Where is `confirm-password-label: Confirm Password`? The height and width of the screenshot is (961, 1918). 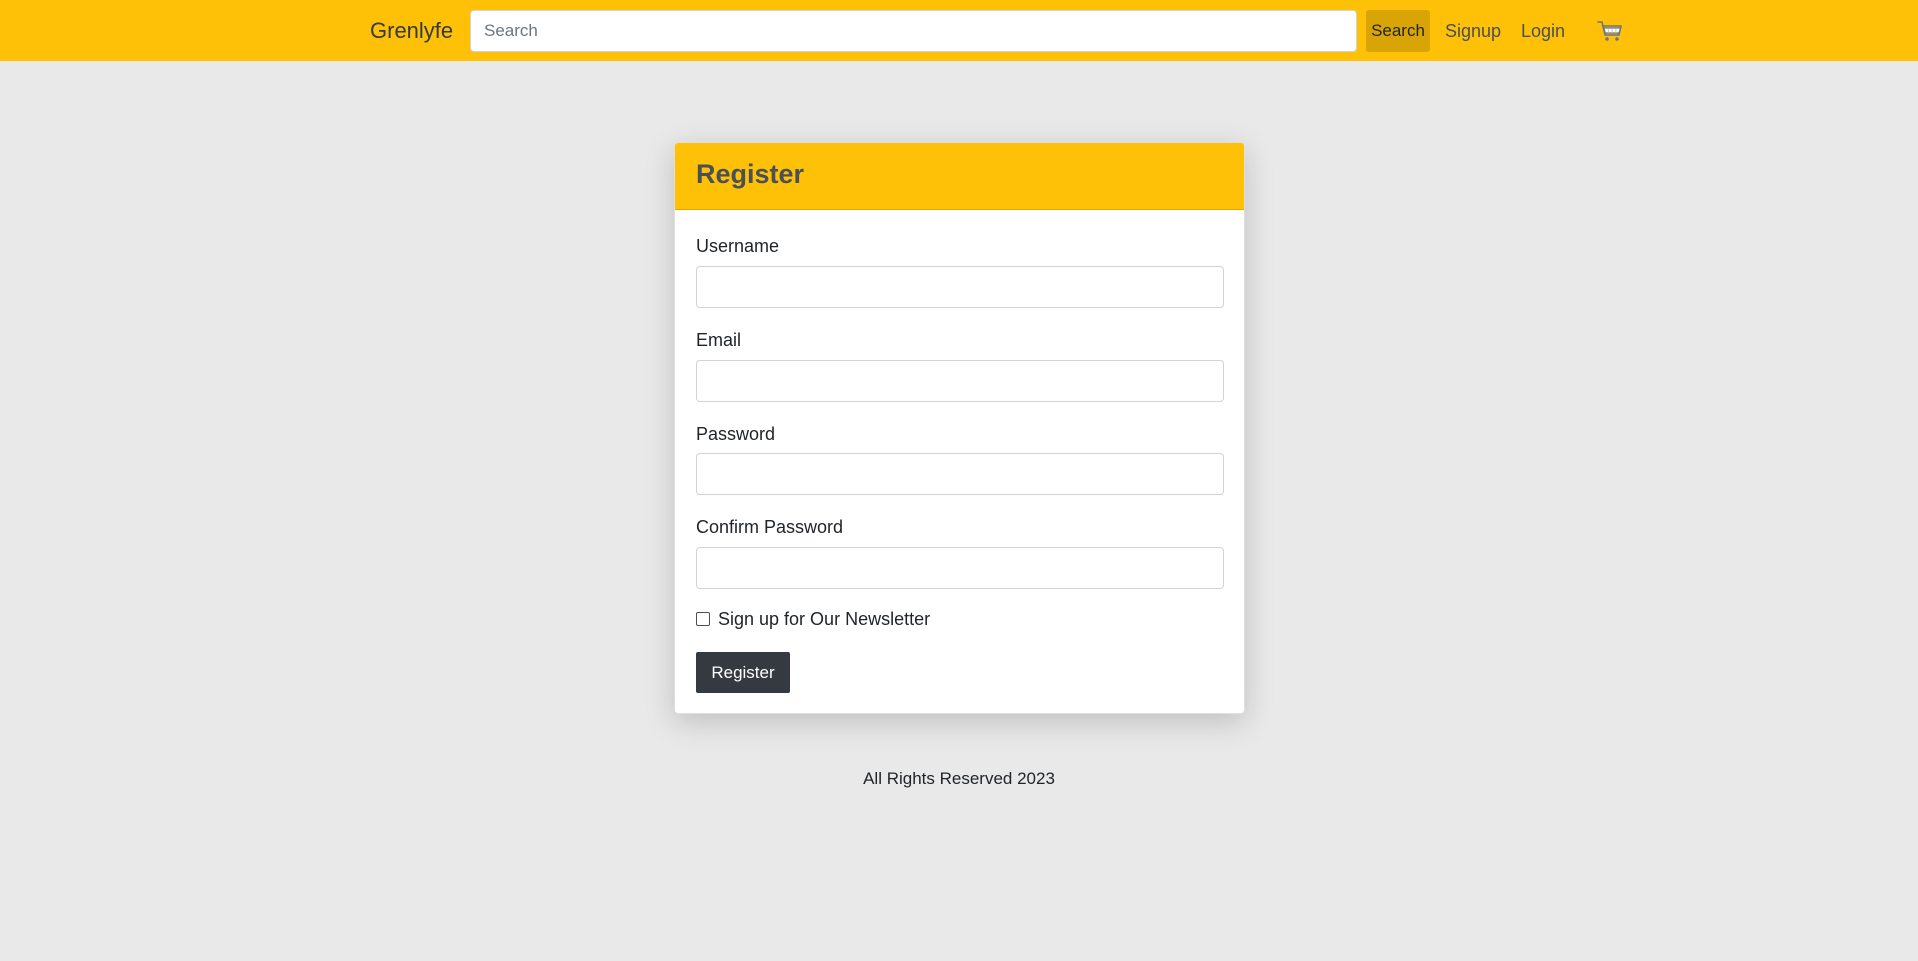 confirm-password-label: Confirm Password is located at coordinates (770, 527).